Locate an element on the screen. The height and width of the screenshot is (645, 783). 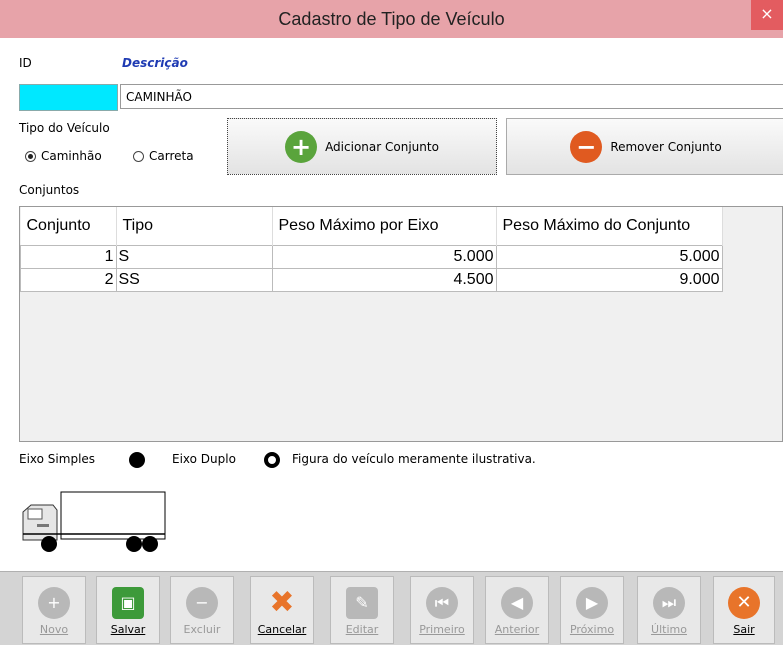
table-row: 2 SS 4.500 9.000 is located at coordinates (371, 280).